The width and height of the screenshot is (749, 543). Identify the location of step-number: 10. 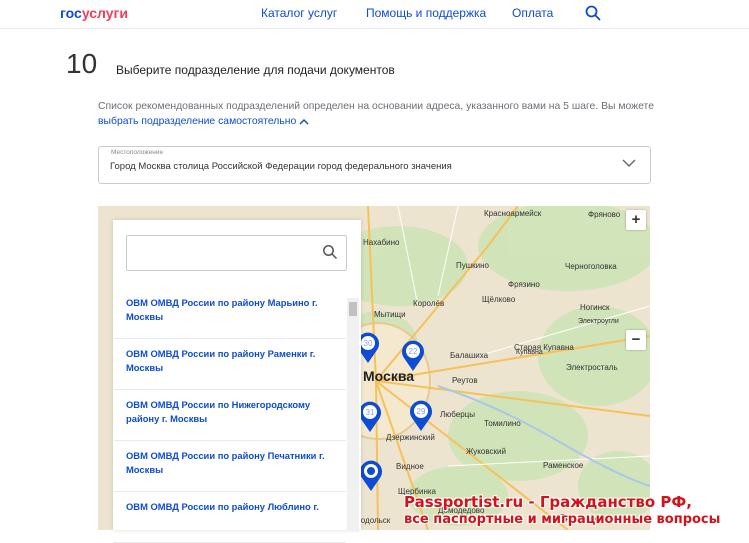
(82, 63).